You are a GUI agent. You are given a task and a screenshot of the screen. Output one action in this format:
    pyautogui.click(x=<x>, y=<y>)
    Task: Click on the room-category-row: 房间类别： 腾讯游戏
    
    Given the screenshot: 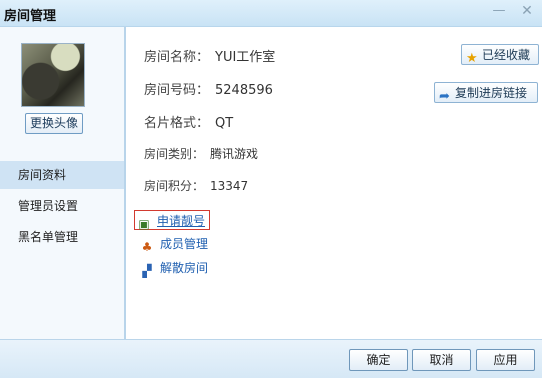 What is the action you would take?
    pyautogui.click(x=201, y=153)
    